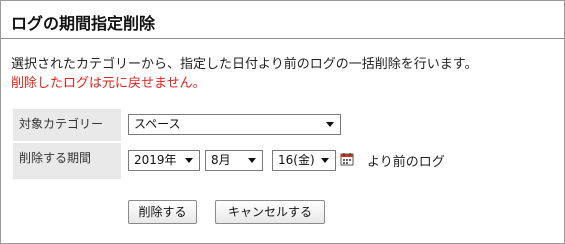 The image size is (565, 244). Describe the element at coordinates (157, 124) in the screenshot. I see `category-select-value: スペース` at that location.